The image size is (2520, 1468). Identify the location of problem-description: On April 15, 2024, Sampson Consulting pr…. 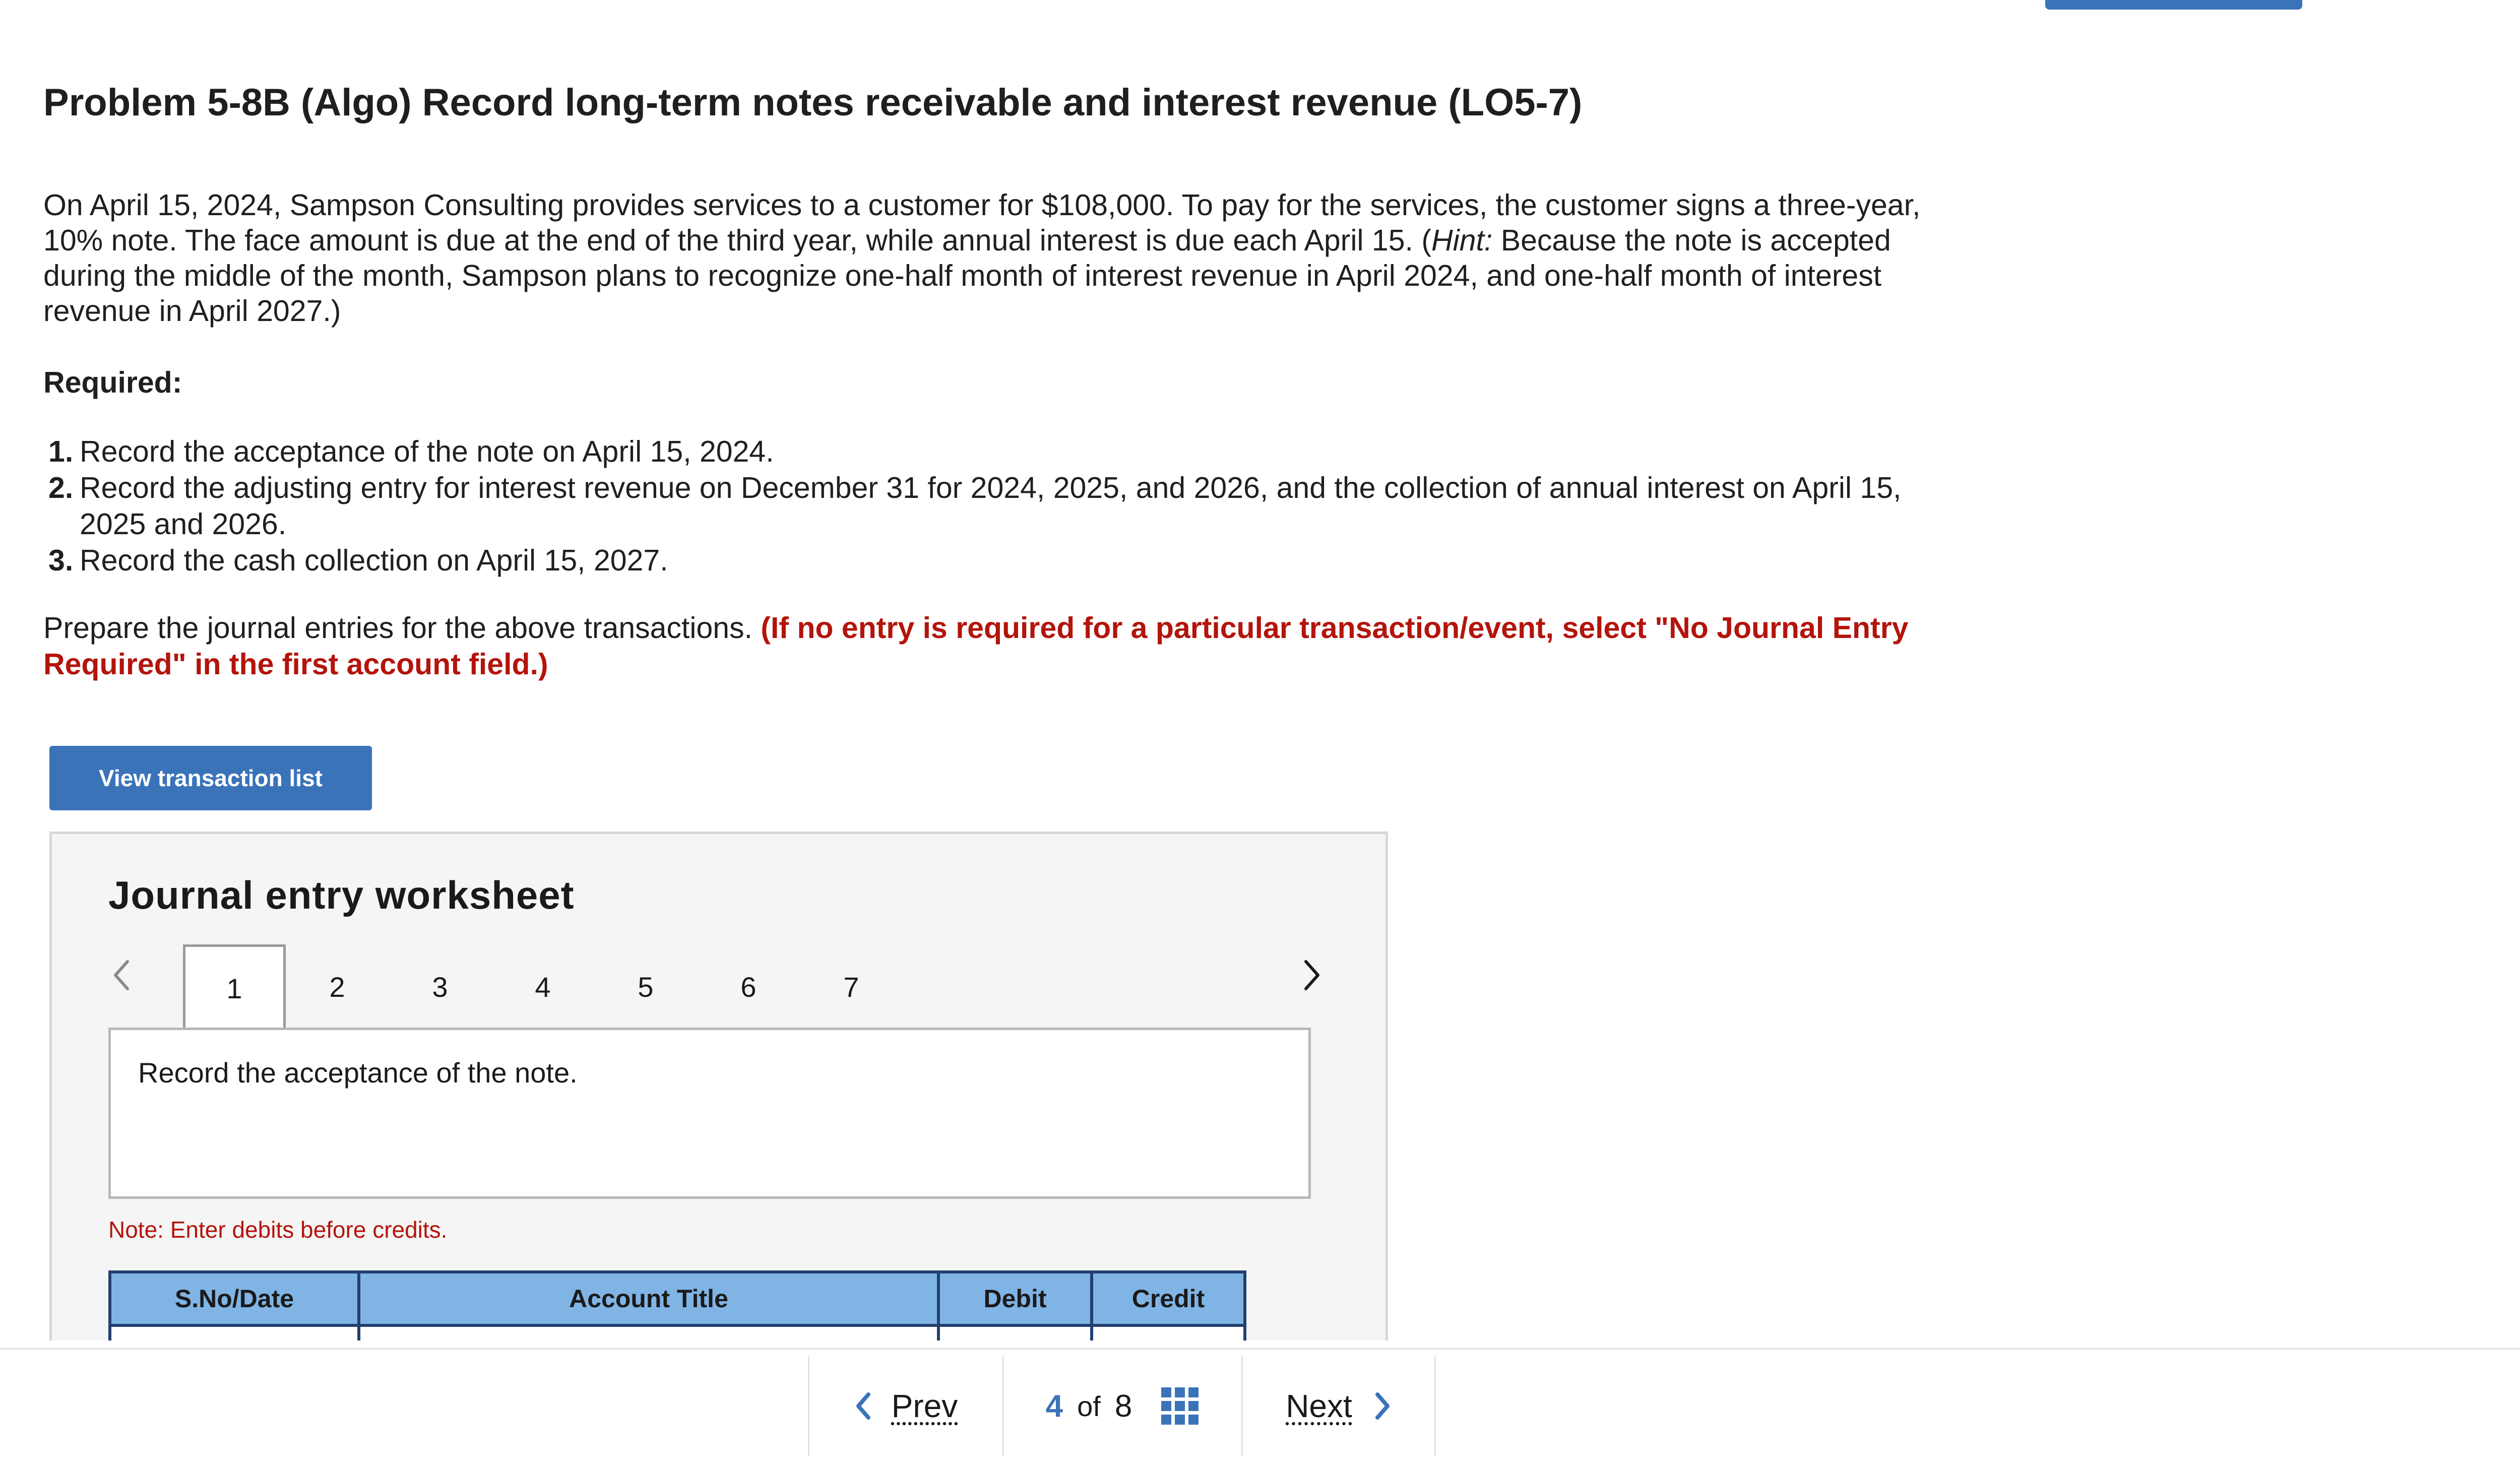
(995, 258).